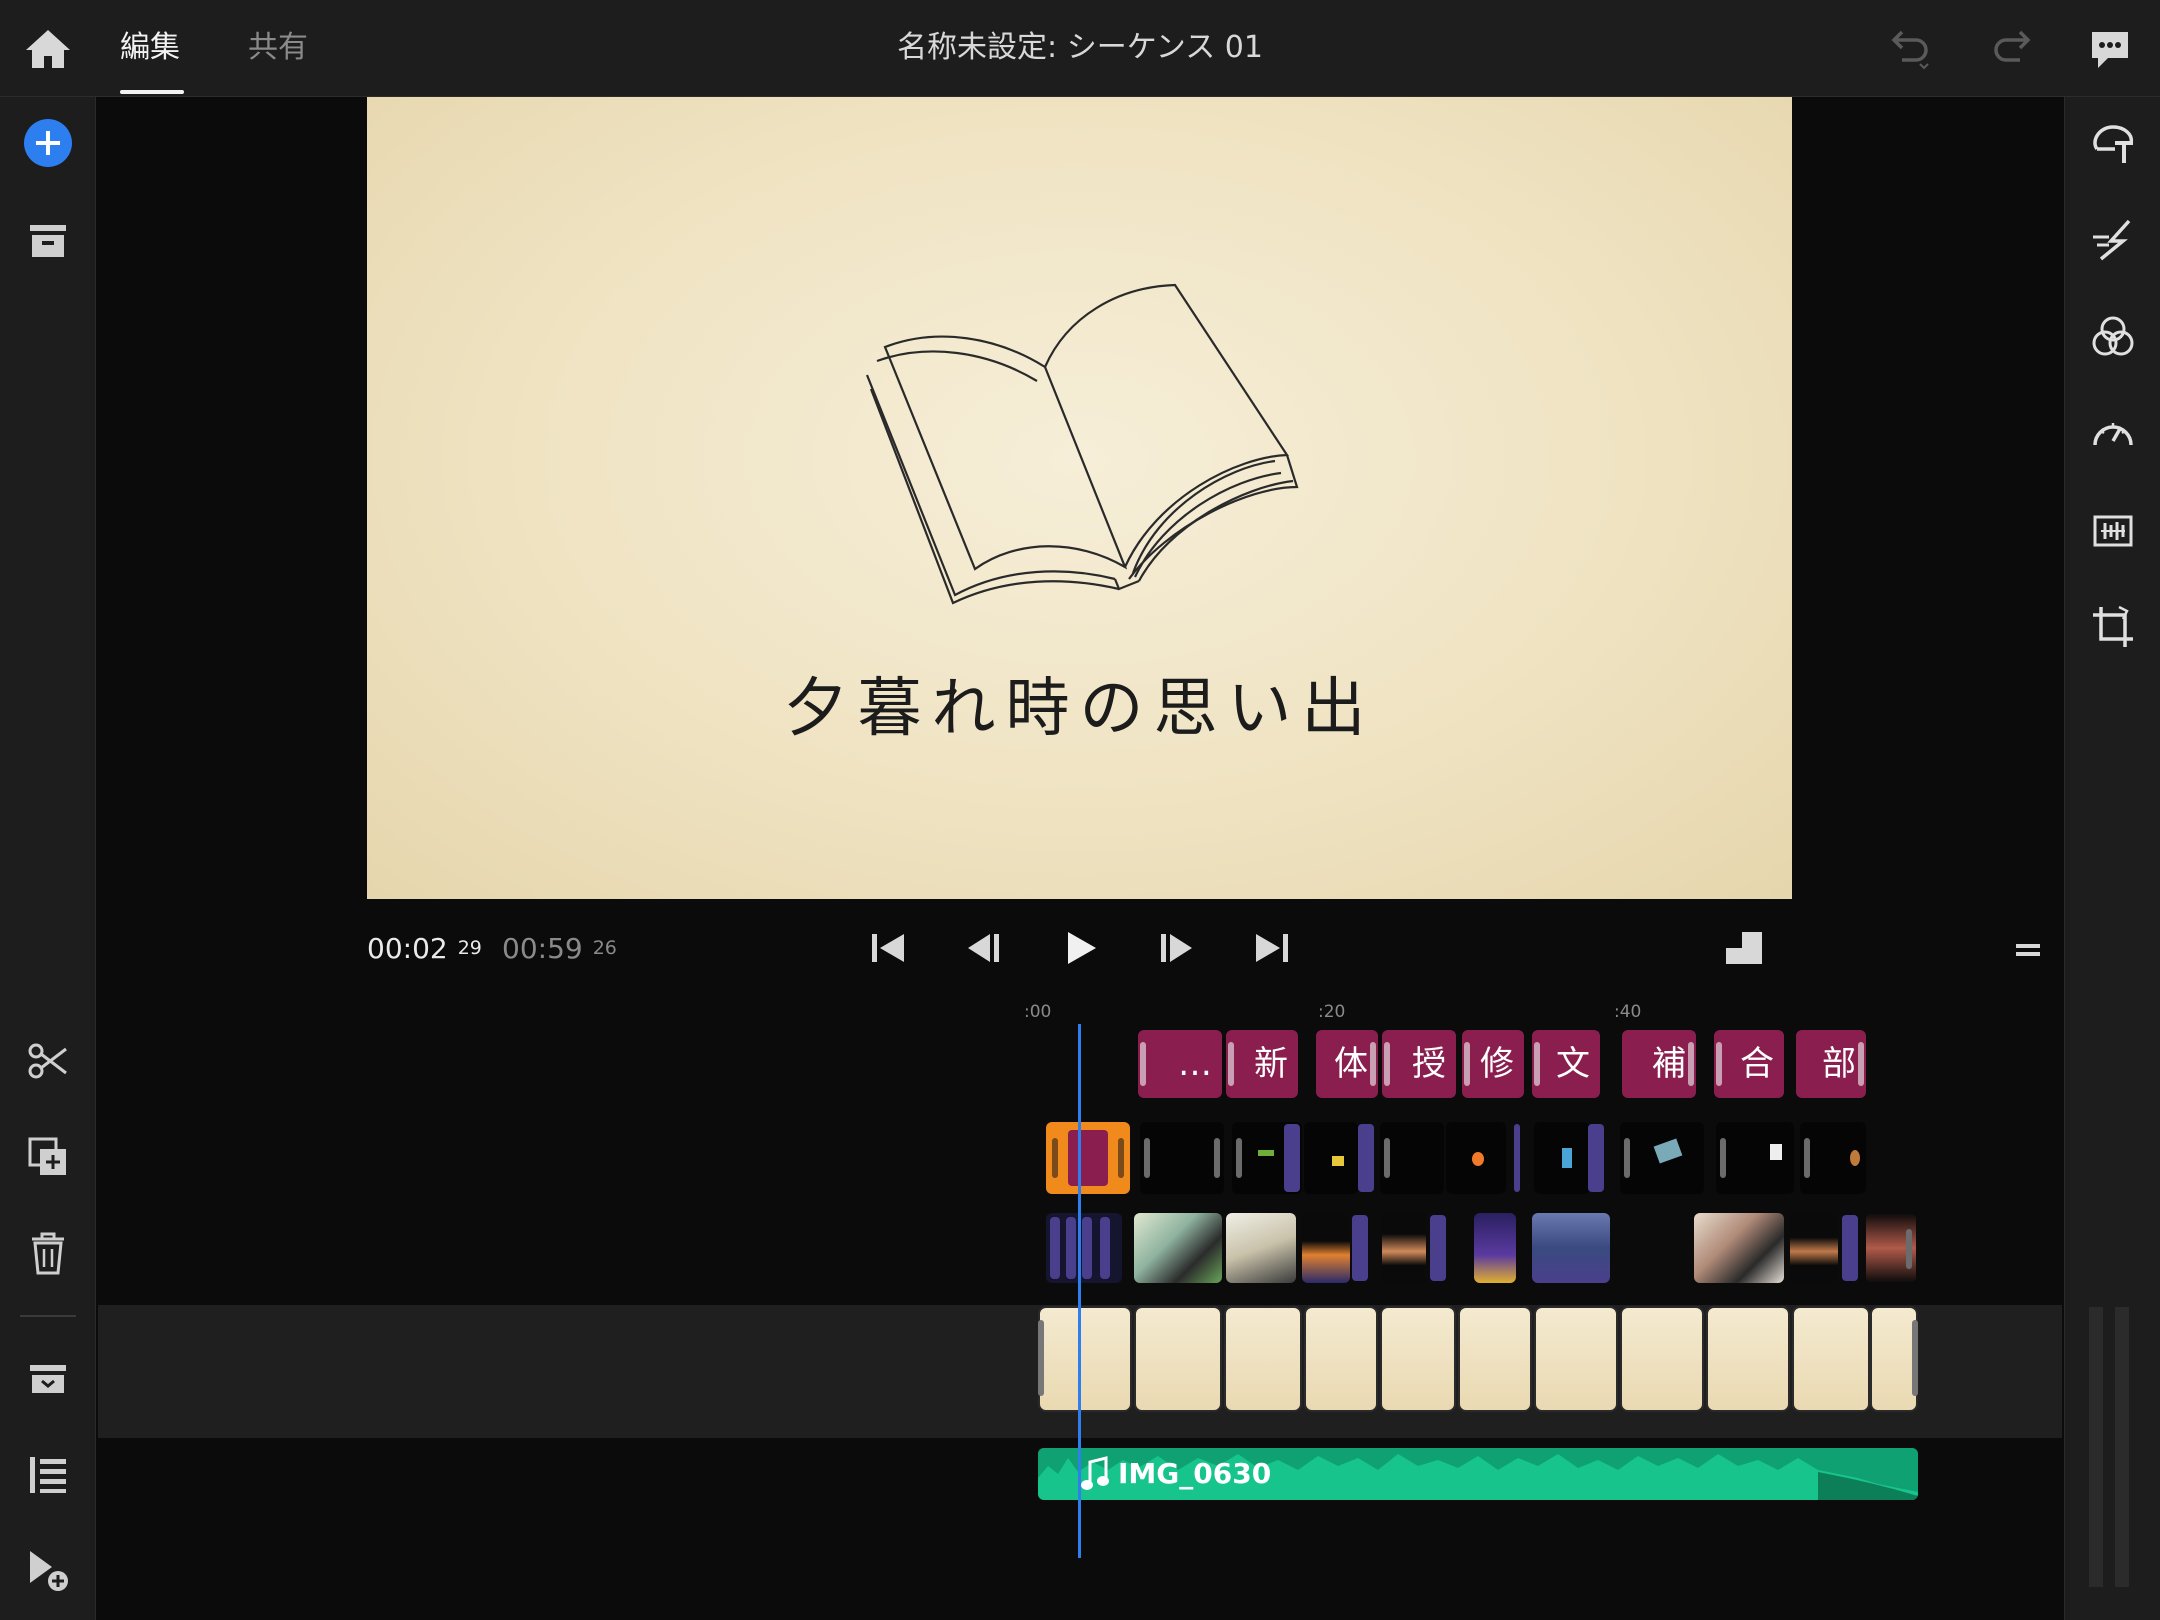  I want to click on sequence-title: 名称未設定: シーケンス 01, so click(1080, 48).